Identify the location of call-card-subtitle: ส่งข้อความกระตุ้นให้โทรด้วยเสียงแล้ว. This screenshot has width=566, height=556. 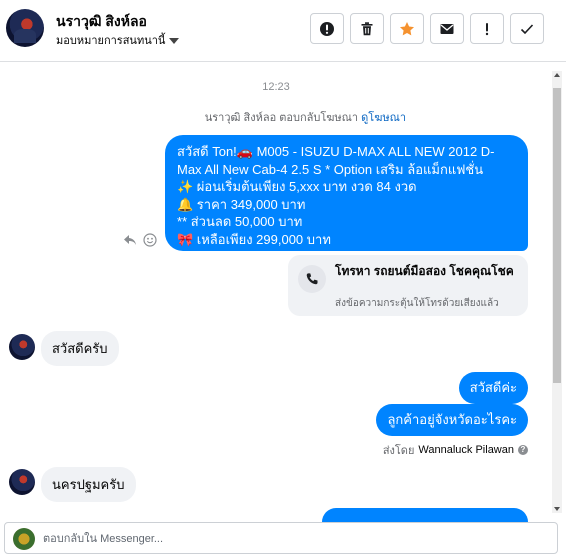
(417, 303).